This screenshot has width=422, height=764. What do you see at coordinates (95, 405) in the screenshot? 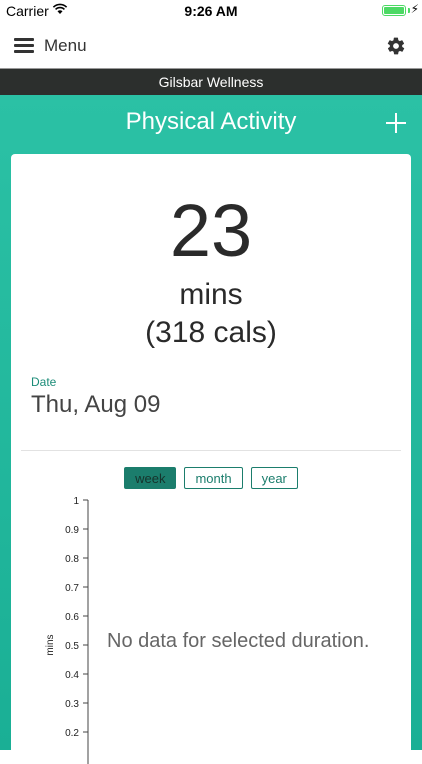
I see `date-value: Thu, Aug 09` at bounding box center [95, 405].